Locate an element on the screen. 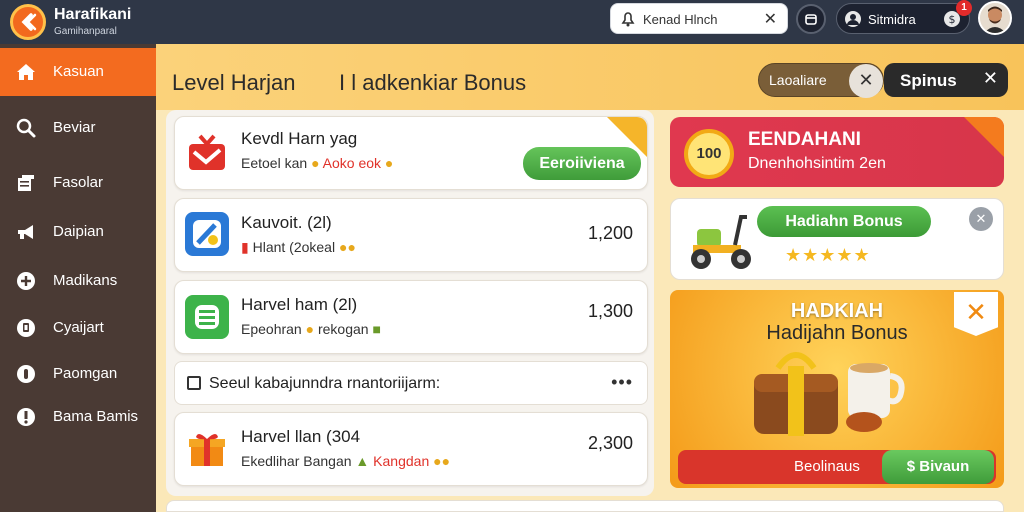 This screenshot has width=1024, height=512. user-icon is located at coordinates (853, 21).